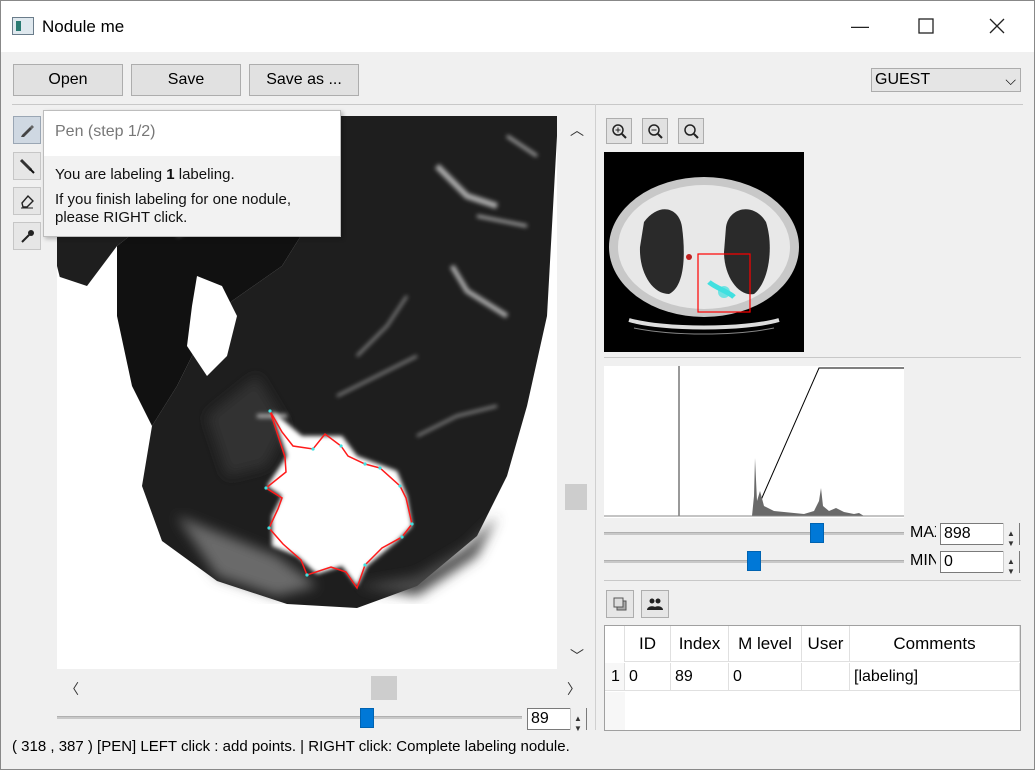  I want to click on slice-spinbox: 89 ▲ ▼, so click(557, 720).